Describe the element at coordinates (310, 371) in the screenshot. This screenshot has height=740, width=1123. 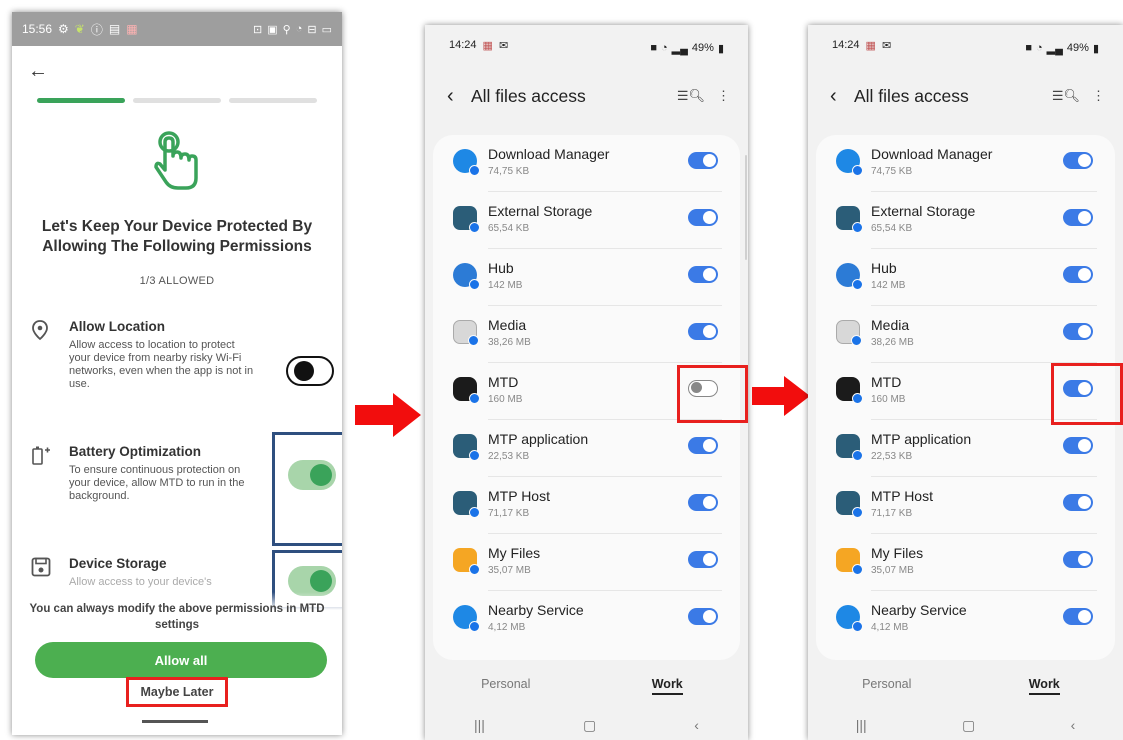
I see `location-toggle` at that location.